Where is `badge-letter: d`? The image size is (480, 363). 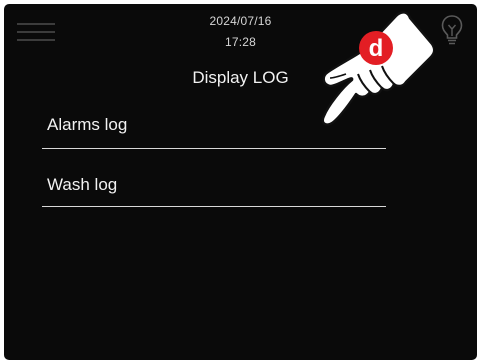 badge-letter: d is located at coordinates (376, 48).